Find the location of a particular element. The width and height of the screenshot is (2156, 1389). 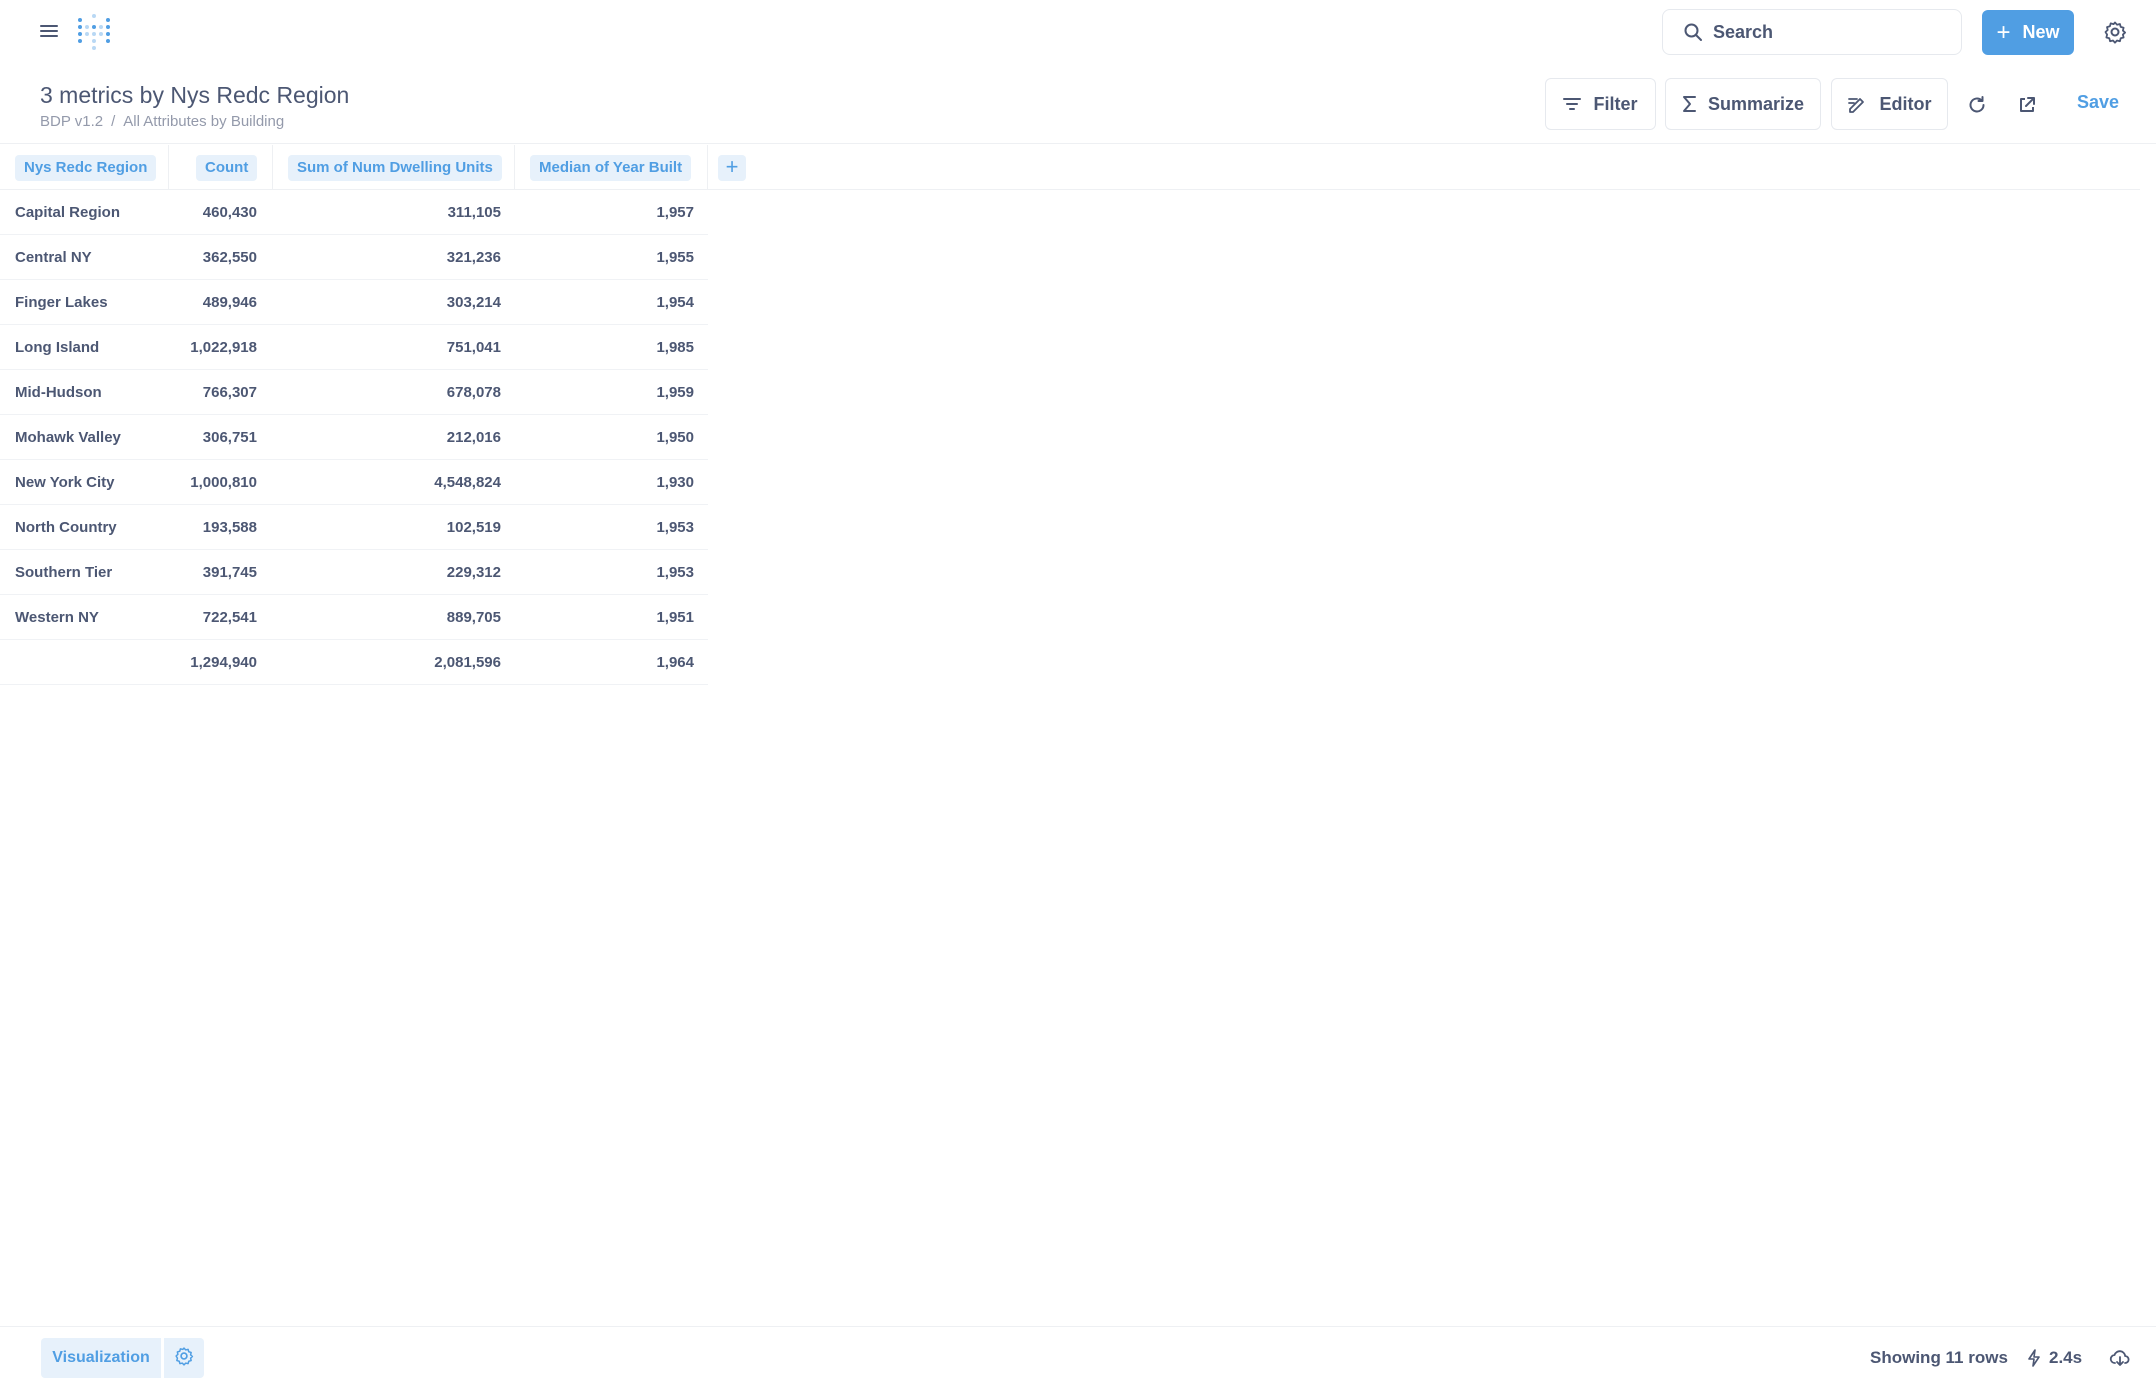

column-header-label: Count is located at coordinates (227, 168).